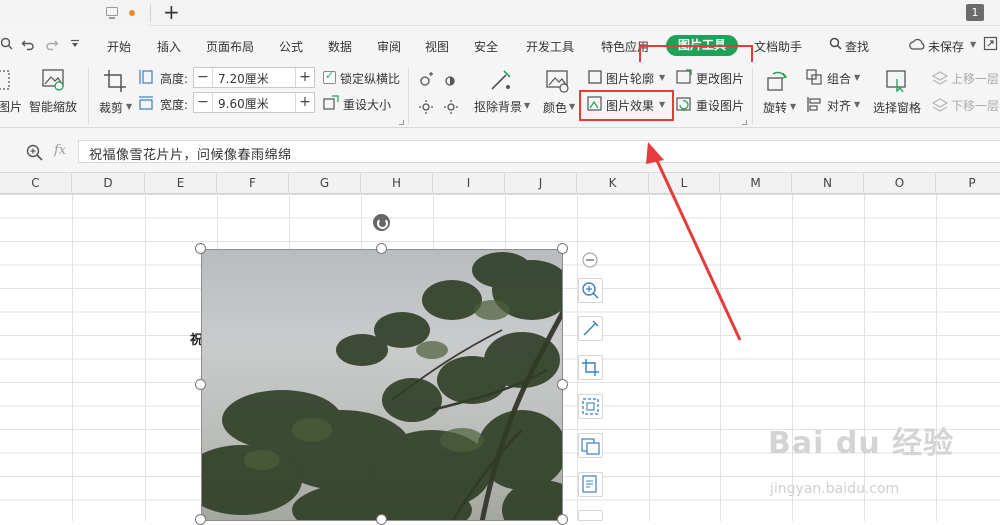  What do you see at coordinates (451, 107) in the screenshot?
I see `contrast-decrease-icon` at bounding box center [451, 107].